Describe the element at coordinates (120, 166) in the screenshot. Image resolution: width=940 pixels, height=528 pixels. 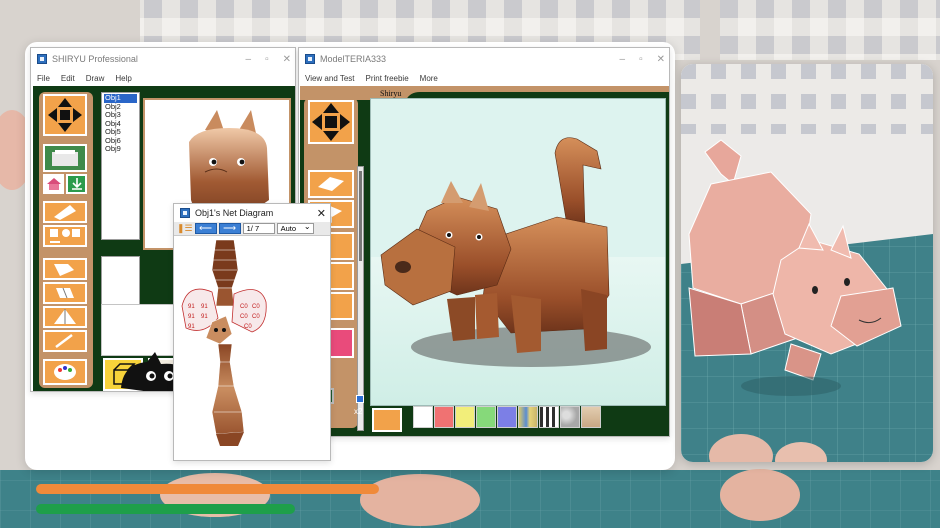
I see `object-list: Obj1 Obj2 Obj3 Obj4 Obj5 Obj6 Obj9` at that location.